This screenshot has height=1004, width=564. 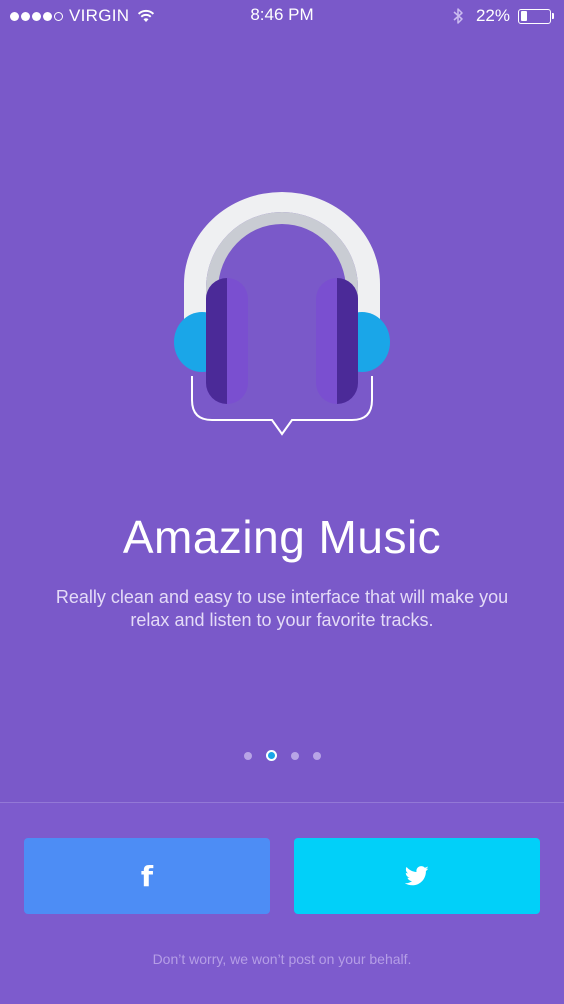 I want to click on facebook-icon: f, so click(x=147, y=876).